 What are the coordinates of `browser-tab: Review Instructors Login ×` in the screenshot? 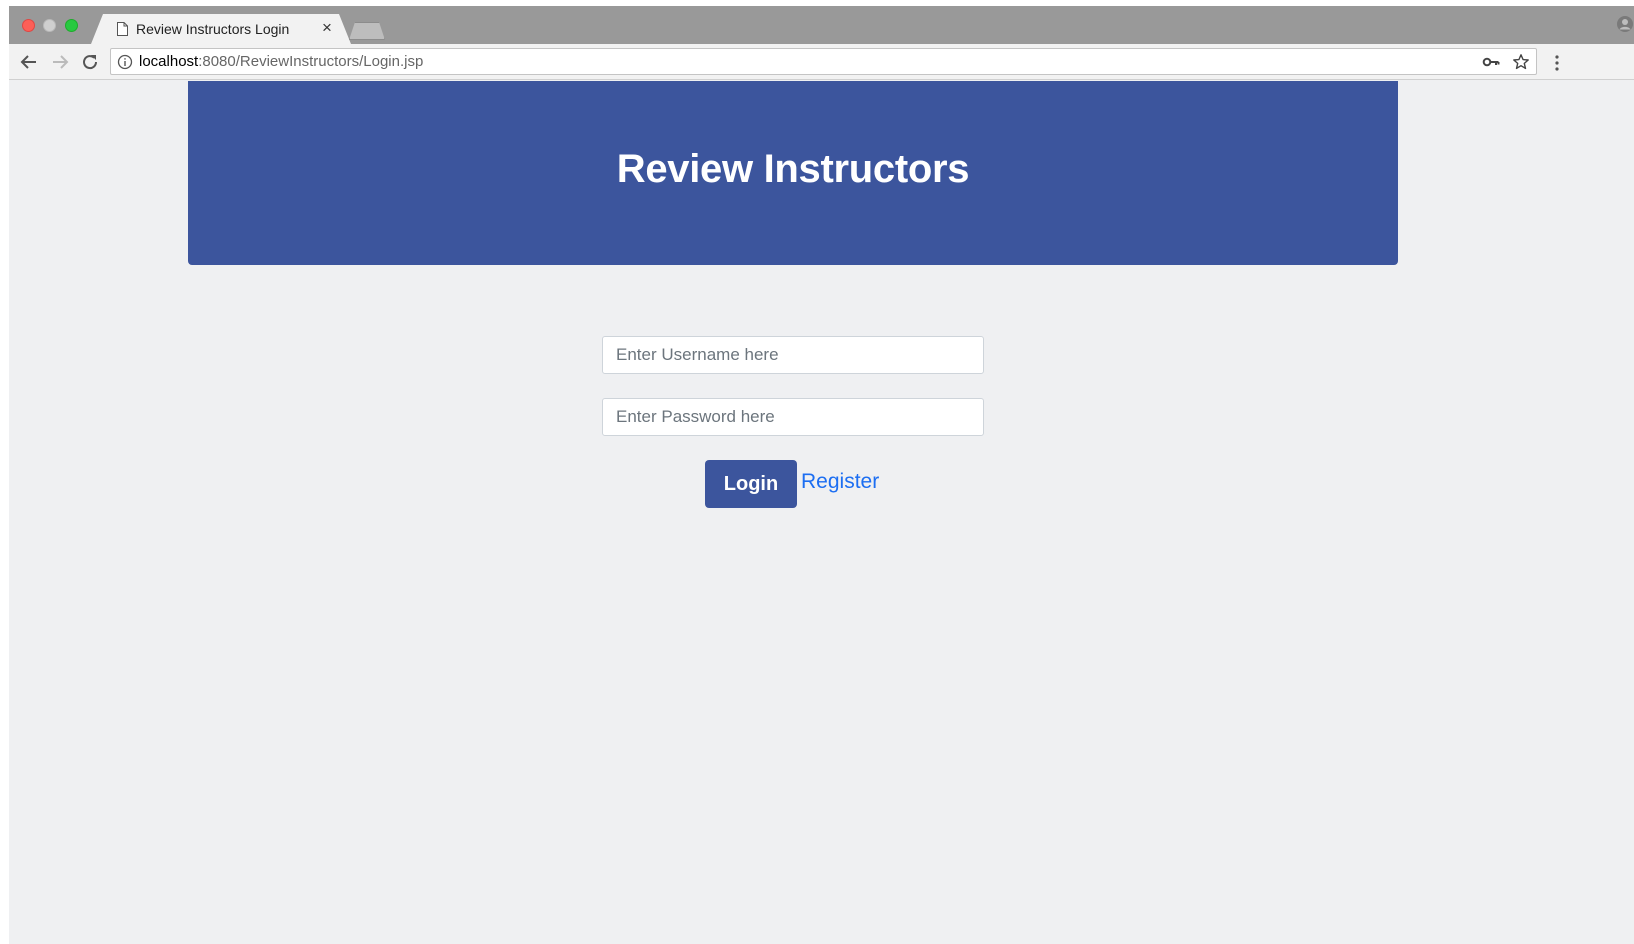 It's located at (221, 29).